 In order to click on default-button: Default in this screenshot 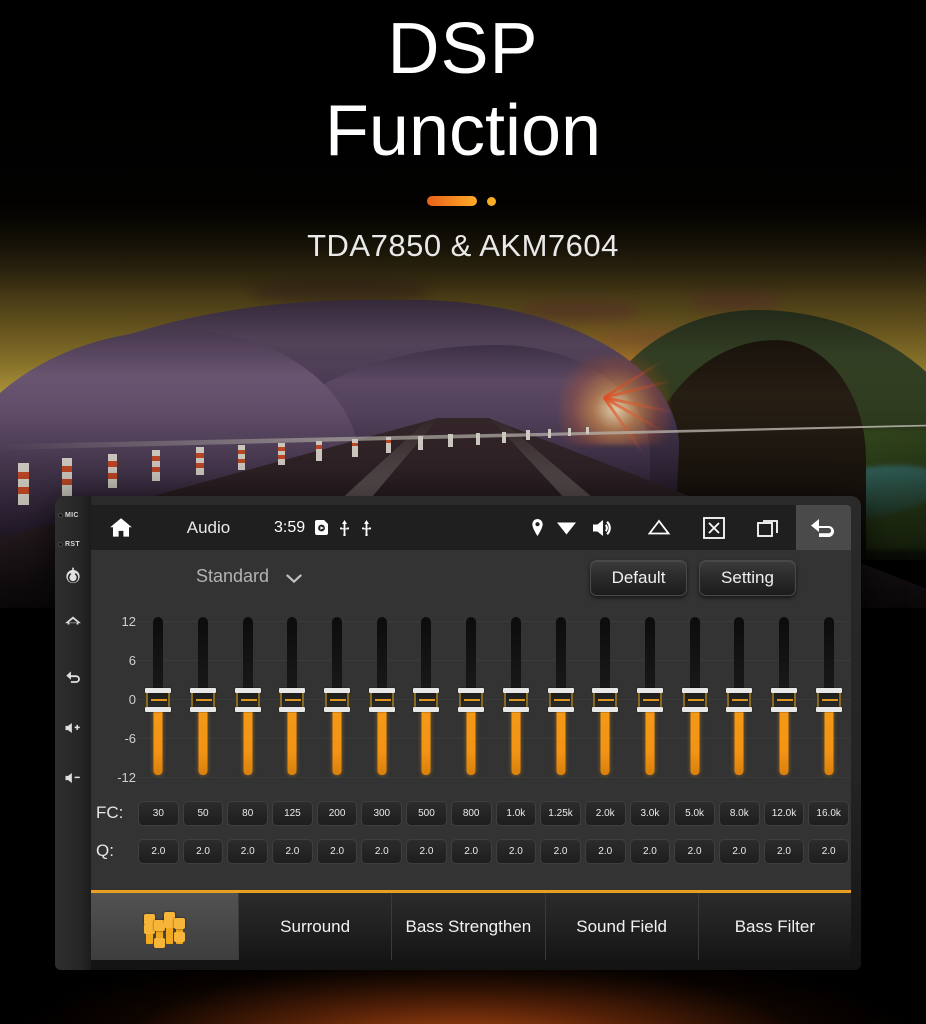, I will do `click(638, 578)`.